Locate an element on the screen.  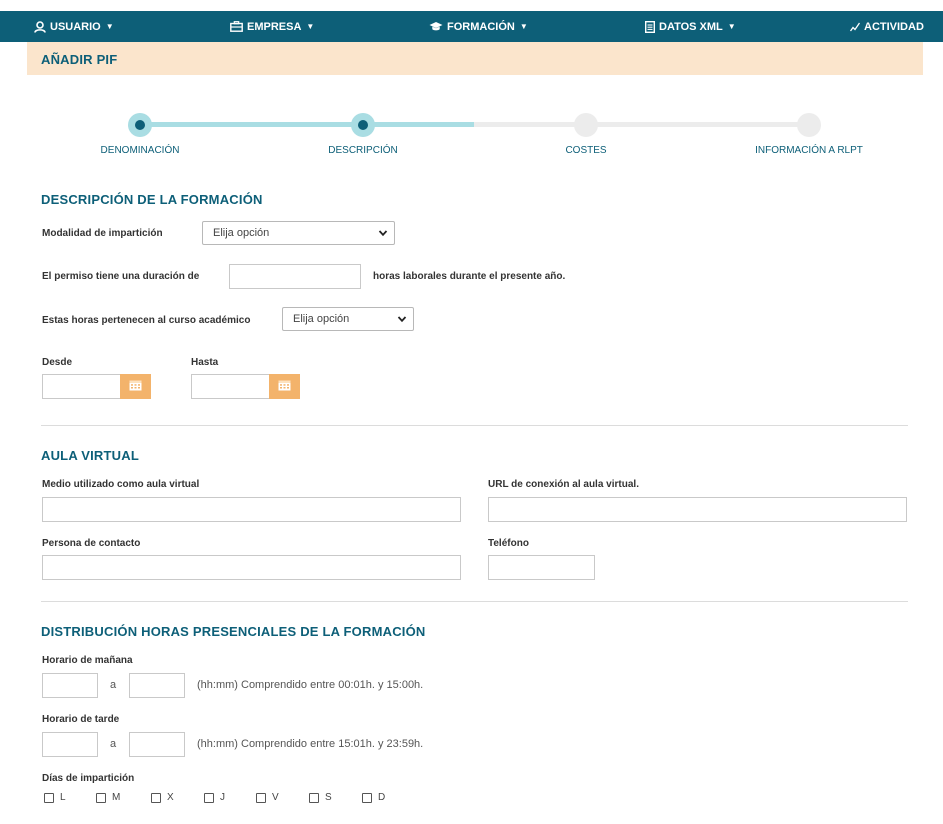
step-2-indicator is located at coordinates (363, 125).